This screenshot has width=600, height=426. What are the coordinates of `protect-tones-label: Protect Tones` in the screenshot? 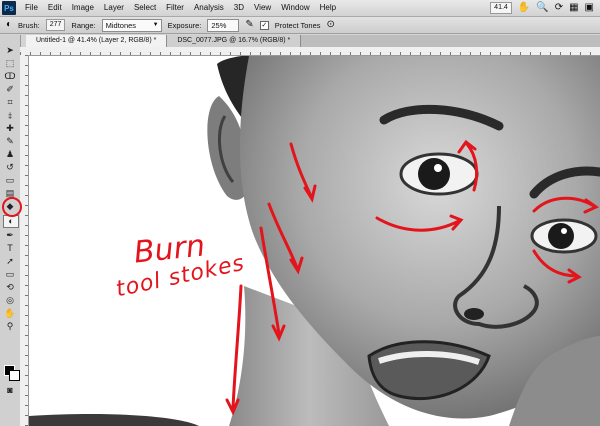 It's located at (297, 25).